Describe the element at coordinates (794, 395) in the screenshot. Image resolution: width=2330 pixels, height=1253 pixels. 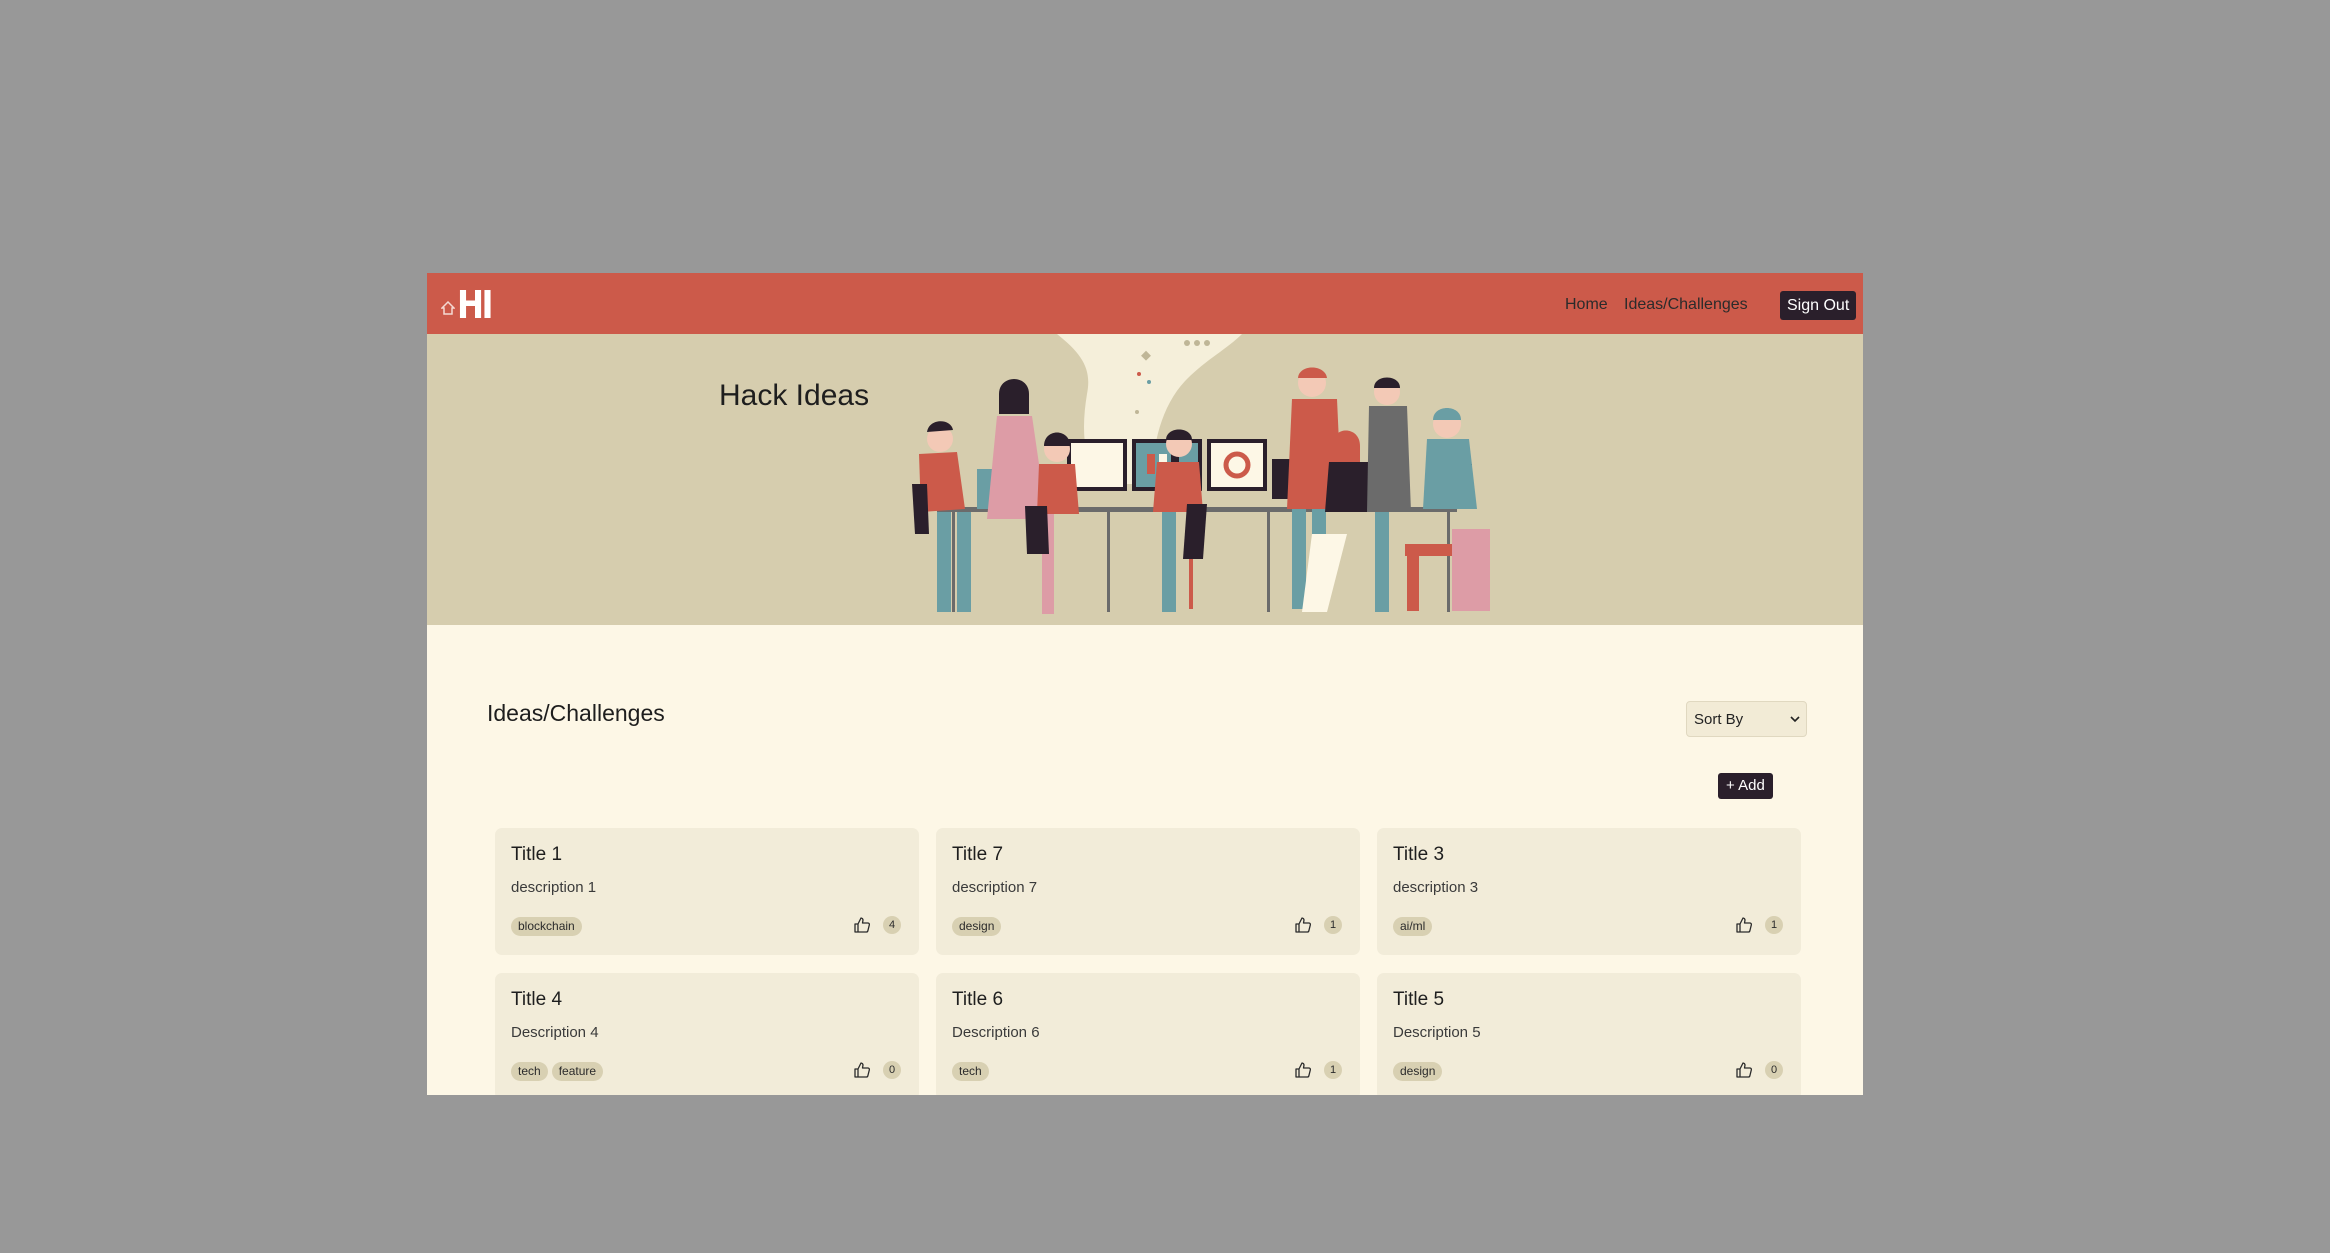
I see `hero-title: Hack Ideas` at that location.